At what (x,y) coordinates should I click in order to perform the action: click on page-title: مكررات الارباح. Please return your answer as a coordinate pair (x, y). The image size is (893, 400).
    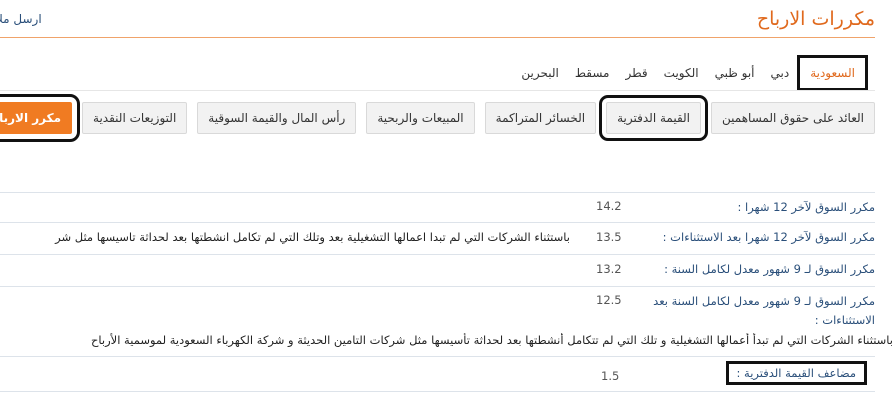
    Looking at the image, I should click on (815, 19).